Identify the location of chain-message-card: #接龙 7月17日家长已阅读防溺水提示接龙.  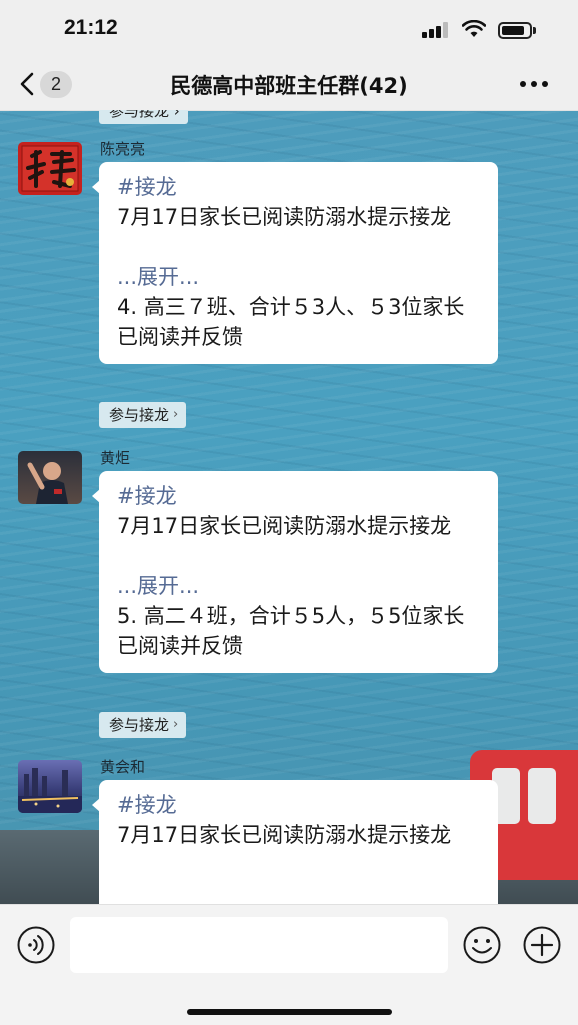
(295, 842).